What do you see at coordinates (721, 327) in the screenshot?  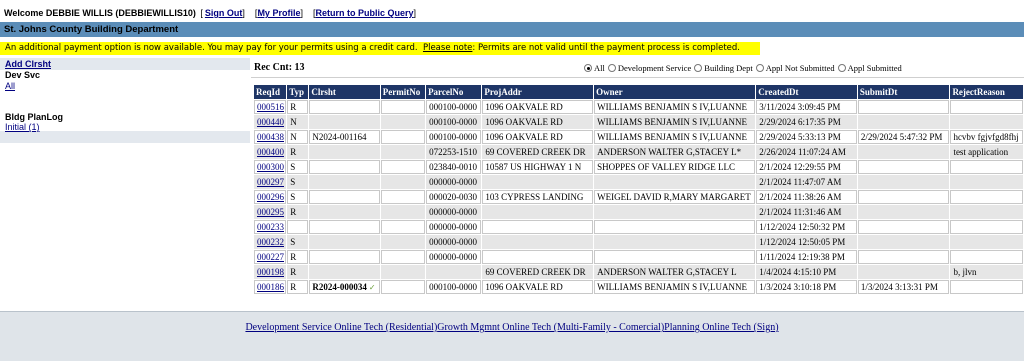 I see `footer-link: Planning Online Tech (Sign)` at bounding box center [721, 327].